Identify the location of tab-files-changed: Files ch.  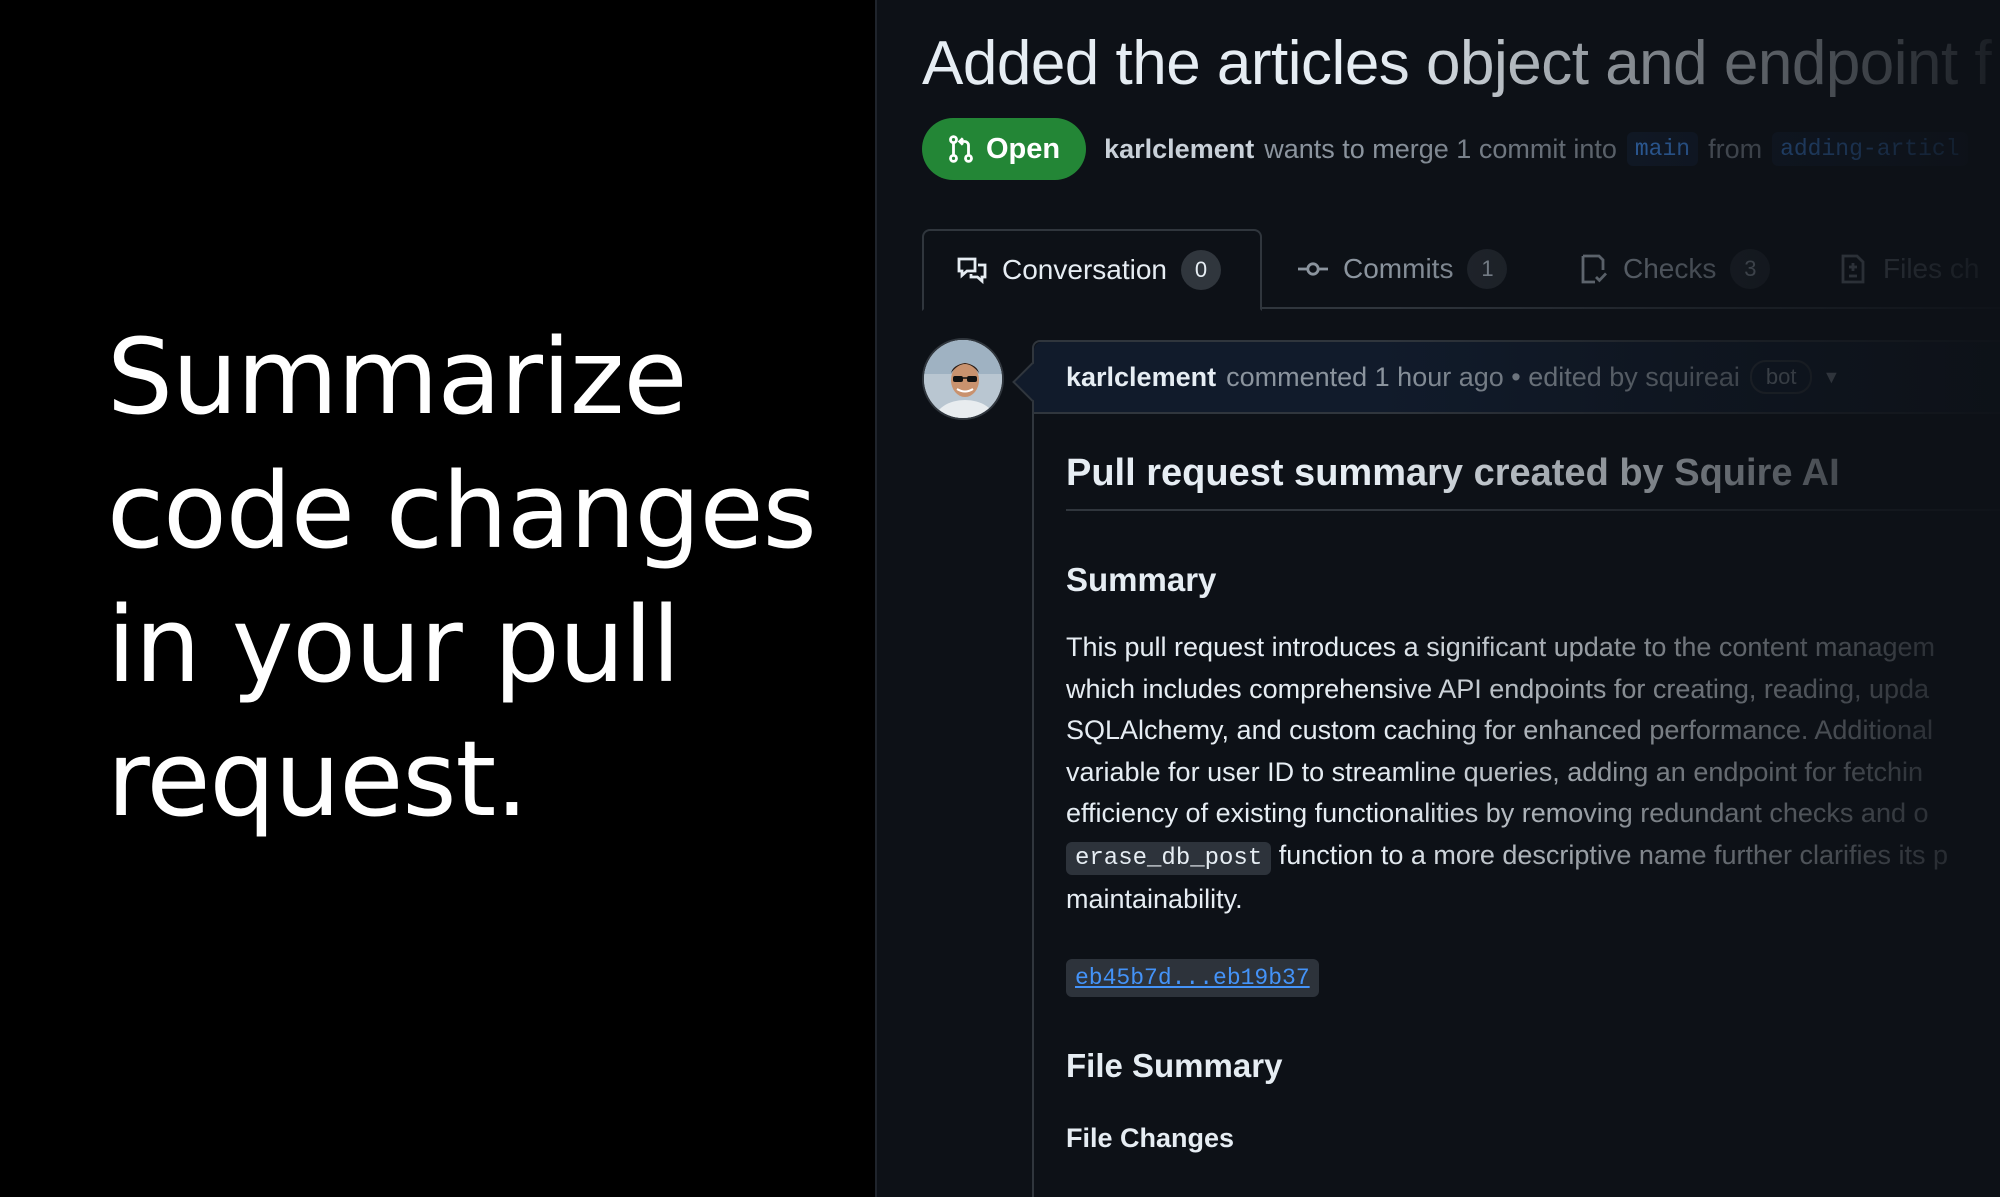
(1908, 269).